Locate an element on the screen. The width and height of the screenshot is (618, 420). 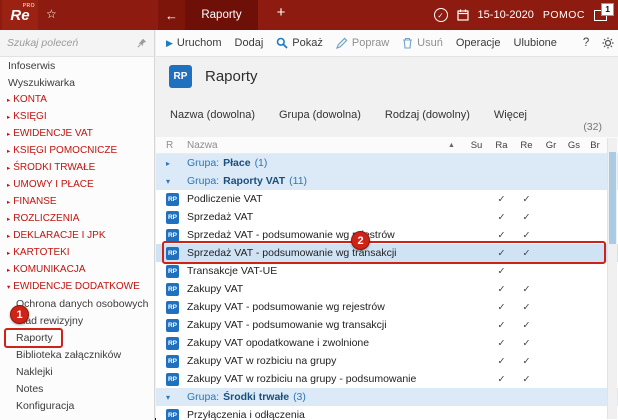
star-icon: ☆ is located at coordinates (51, 14).